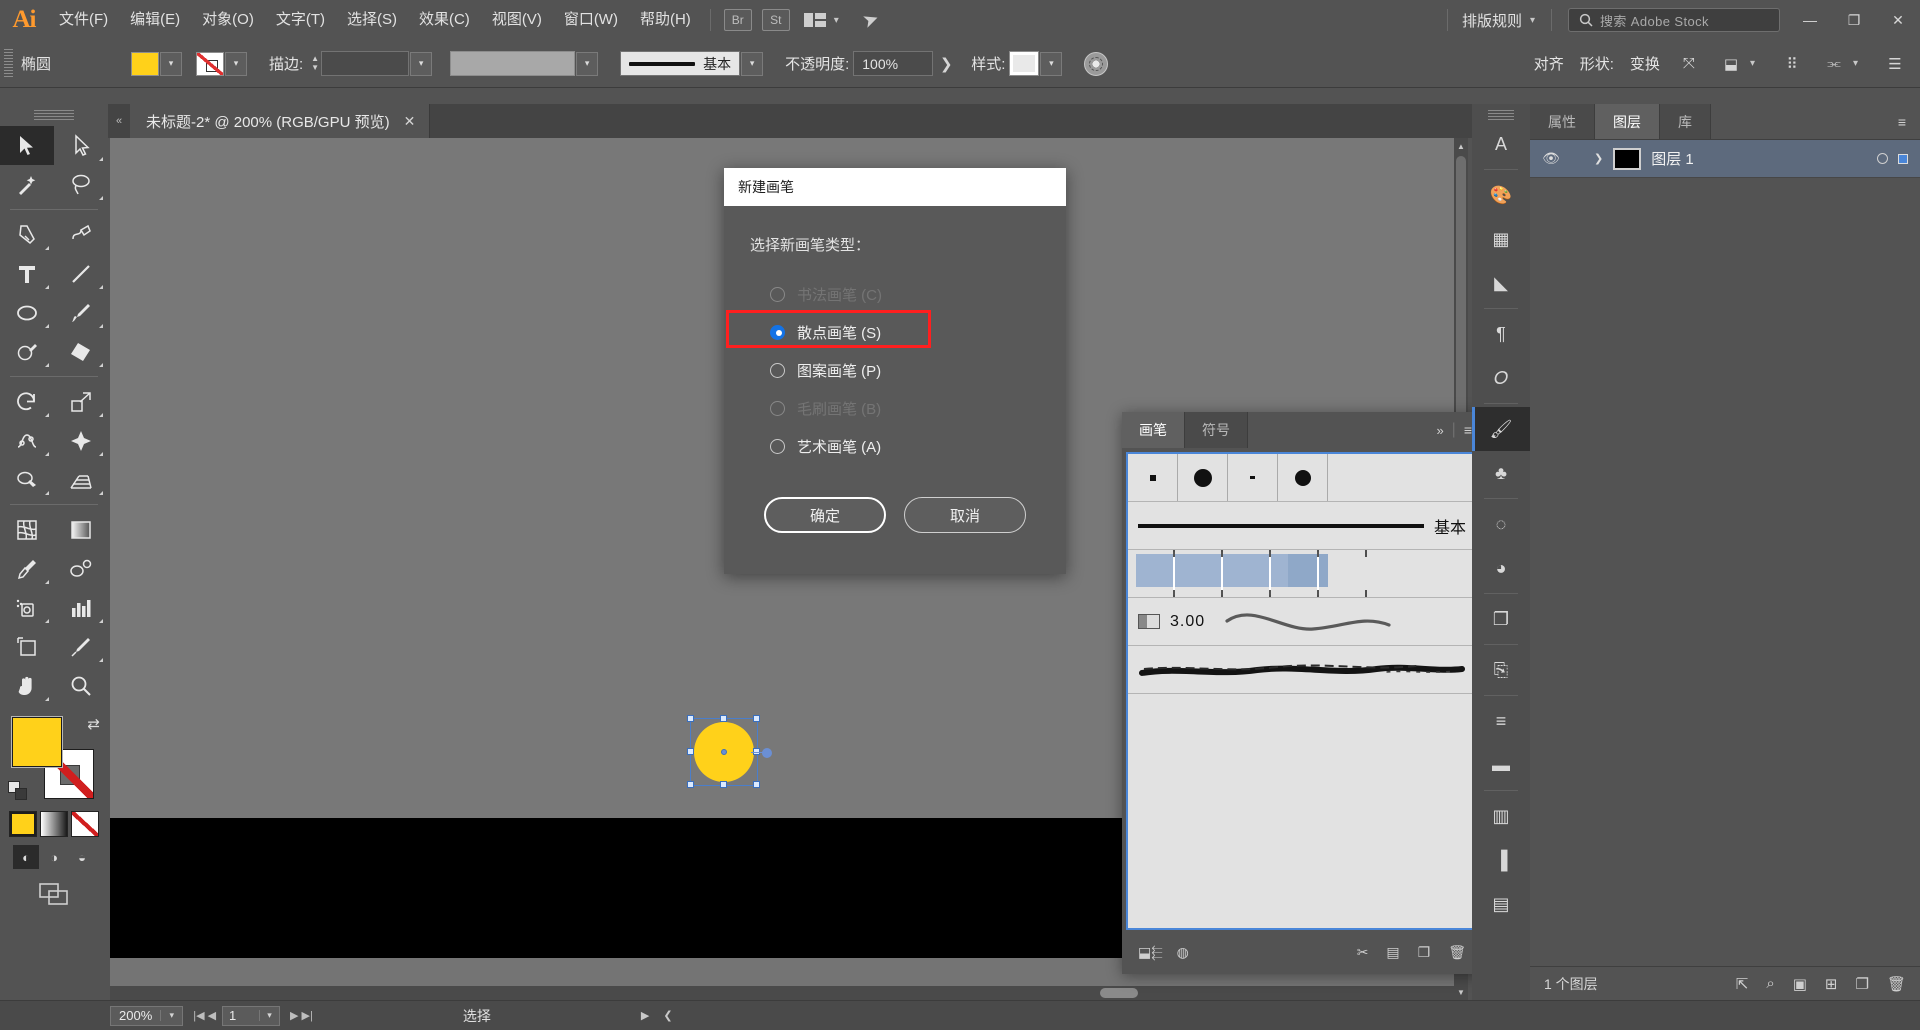  What do you see at coordinates (1740, 64) in the screenshot?
I see `select-similar-objects-button: ⬓ ▾` at bounding box center [1740, 64].